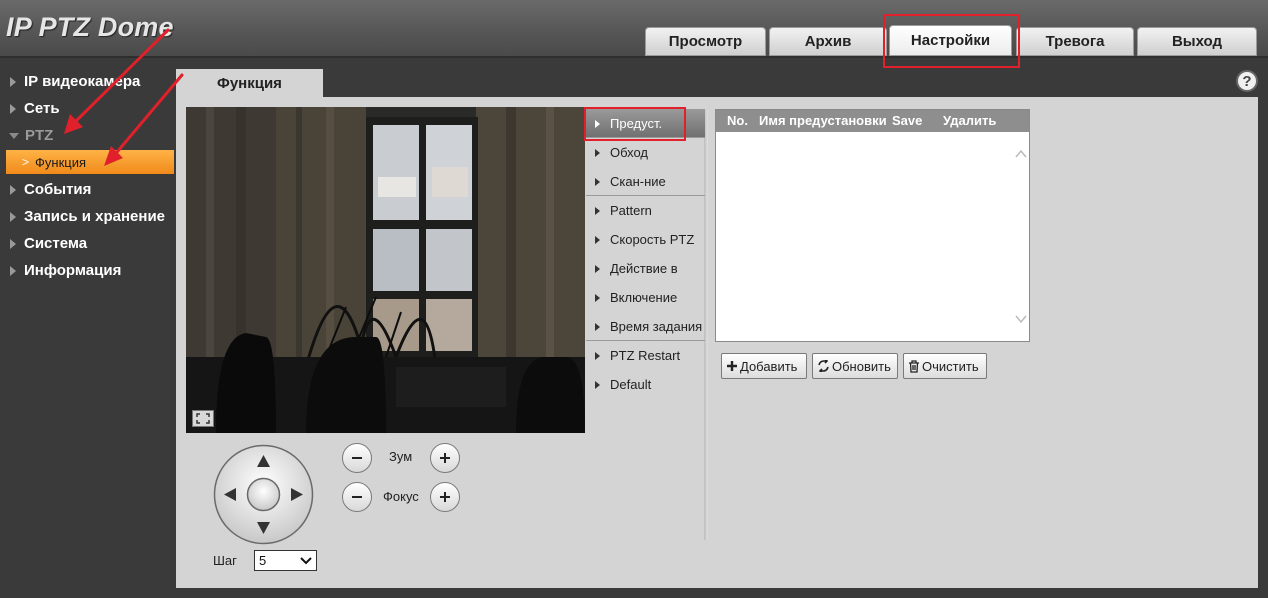  What do you see at coordinates (950, 40) in the screenshot?
I see `tab-settings: Настройки` at bounding box center [950, 40].